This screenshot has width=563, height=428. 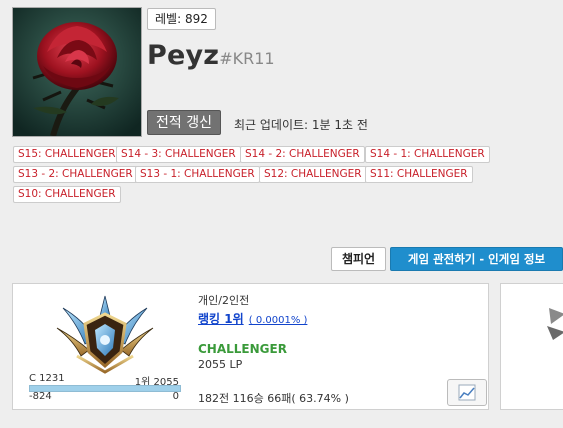 What do you see at coordinates (301, 125) in the screenshot?
I see `last-update-text: 최근 업데이트: 1분 1초 전` at bounding box center [301, 125].